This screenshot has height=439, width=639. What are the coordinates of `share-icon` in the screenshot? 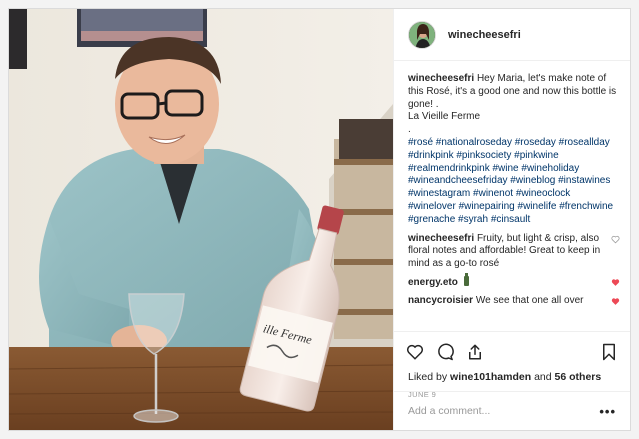 It's located at (475, 352).